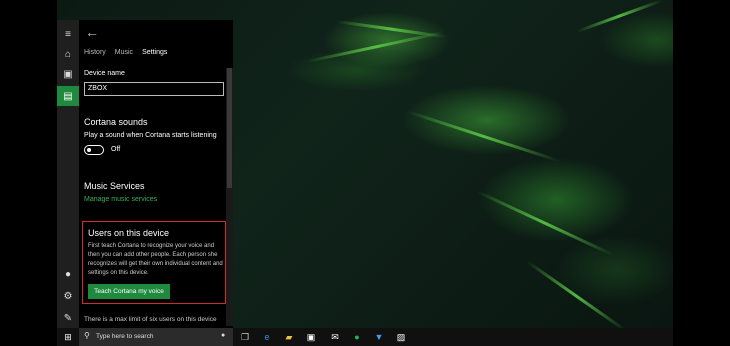 This screenshot has height=346, width=730. I want to click on hamburger-icon: ≡, so click(68, 34).